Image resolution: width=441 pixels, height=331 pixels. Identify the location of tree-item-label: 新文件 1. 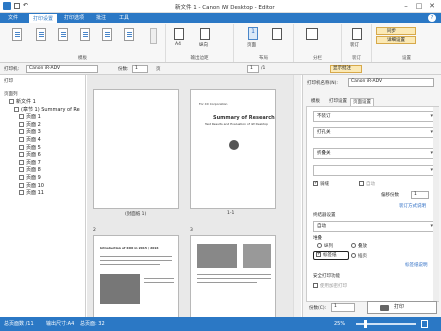
(26, 102).